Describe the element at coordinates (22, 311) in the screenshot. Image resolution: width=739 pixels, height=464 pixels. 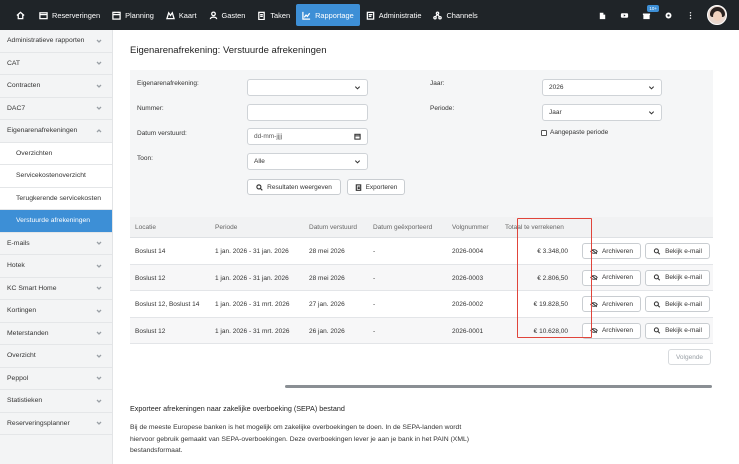
I see `sidebar-item-label: Kortingen` at that location.